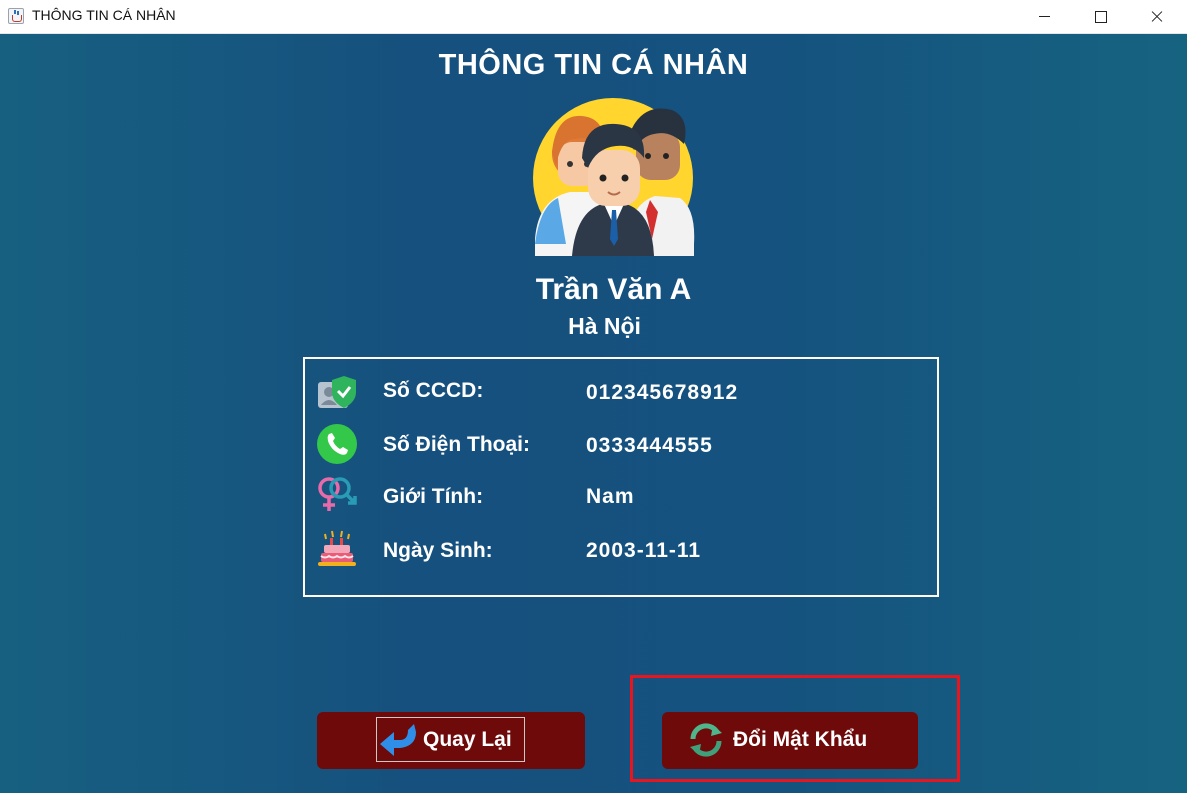 The width and height of the screenshot is (1187, 793). What do you see at coordinates (795, 728) in the screenshot?
I see `highlight-box` at bounding box center [795, 728].